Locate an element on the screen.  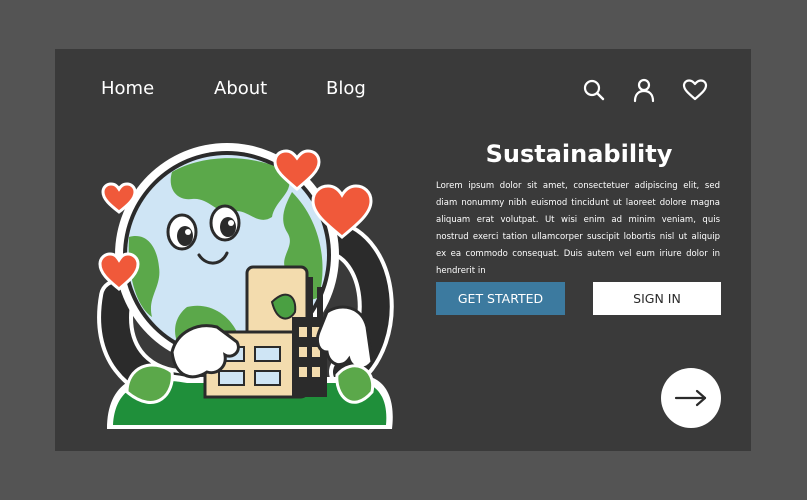
nav-link-blog: Blog is located at coordinates (346, 89).